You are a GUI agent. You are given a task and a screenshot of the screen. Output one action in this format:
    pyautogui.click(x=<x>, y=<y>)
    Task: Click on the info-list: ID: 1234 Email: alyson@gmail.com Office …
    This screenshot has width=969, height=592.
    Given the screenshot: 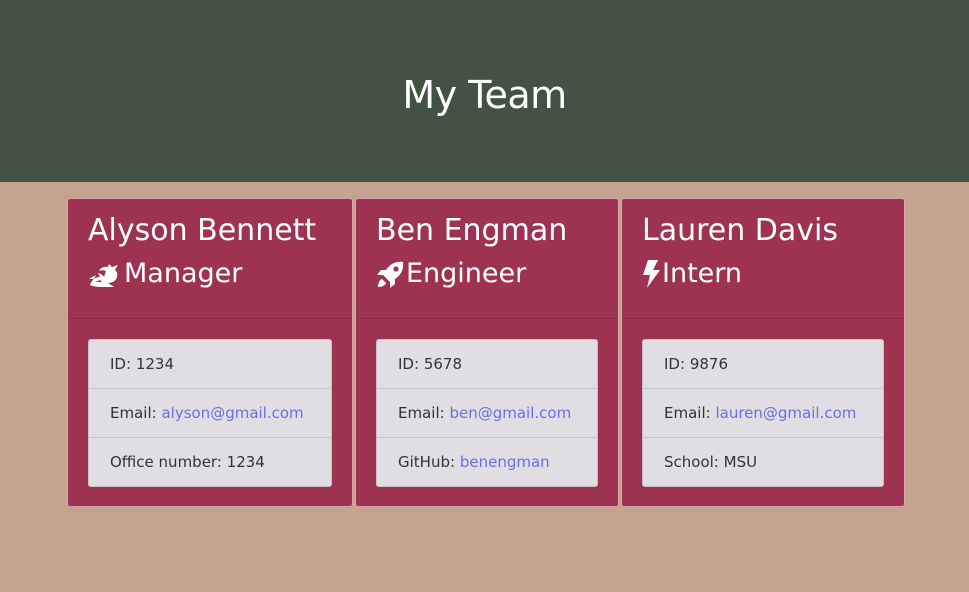 What is the action you would take?
    pyautogui.click(x=210, y=413)
    